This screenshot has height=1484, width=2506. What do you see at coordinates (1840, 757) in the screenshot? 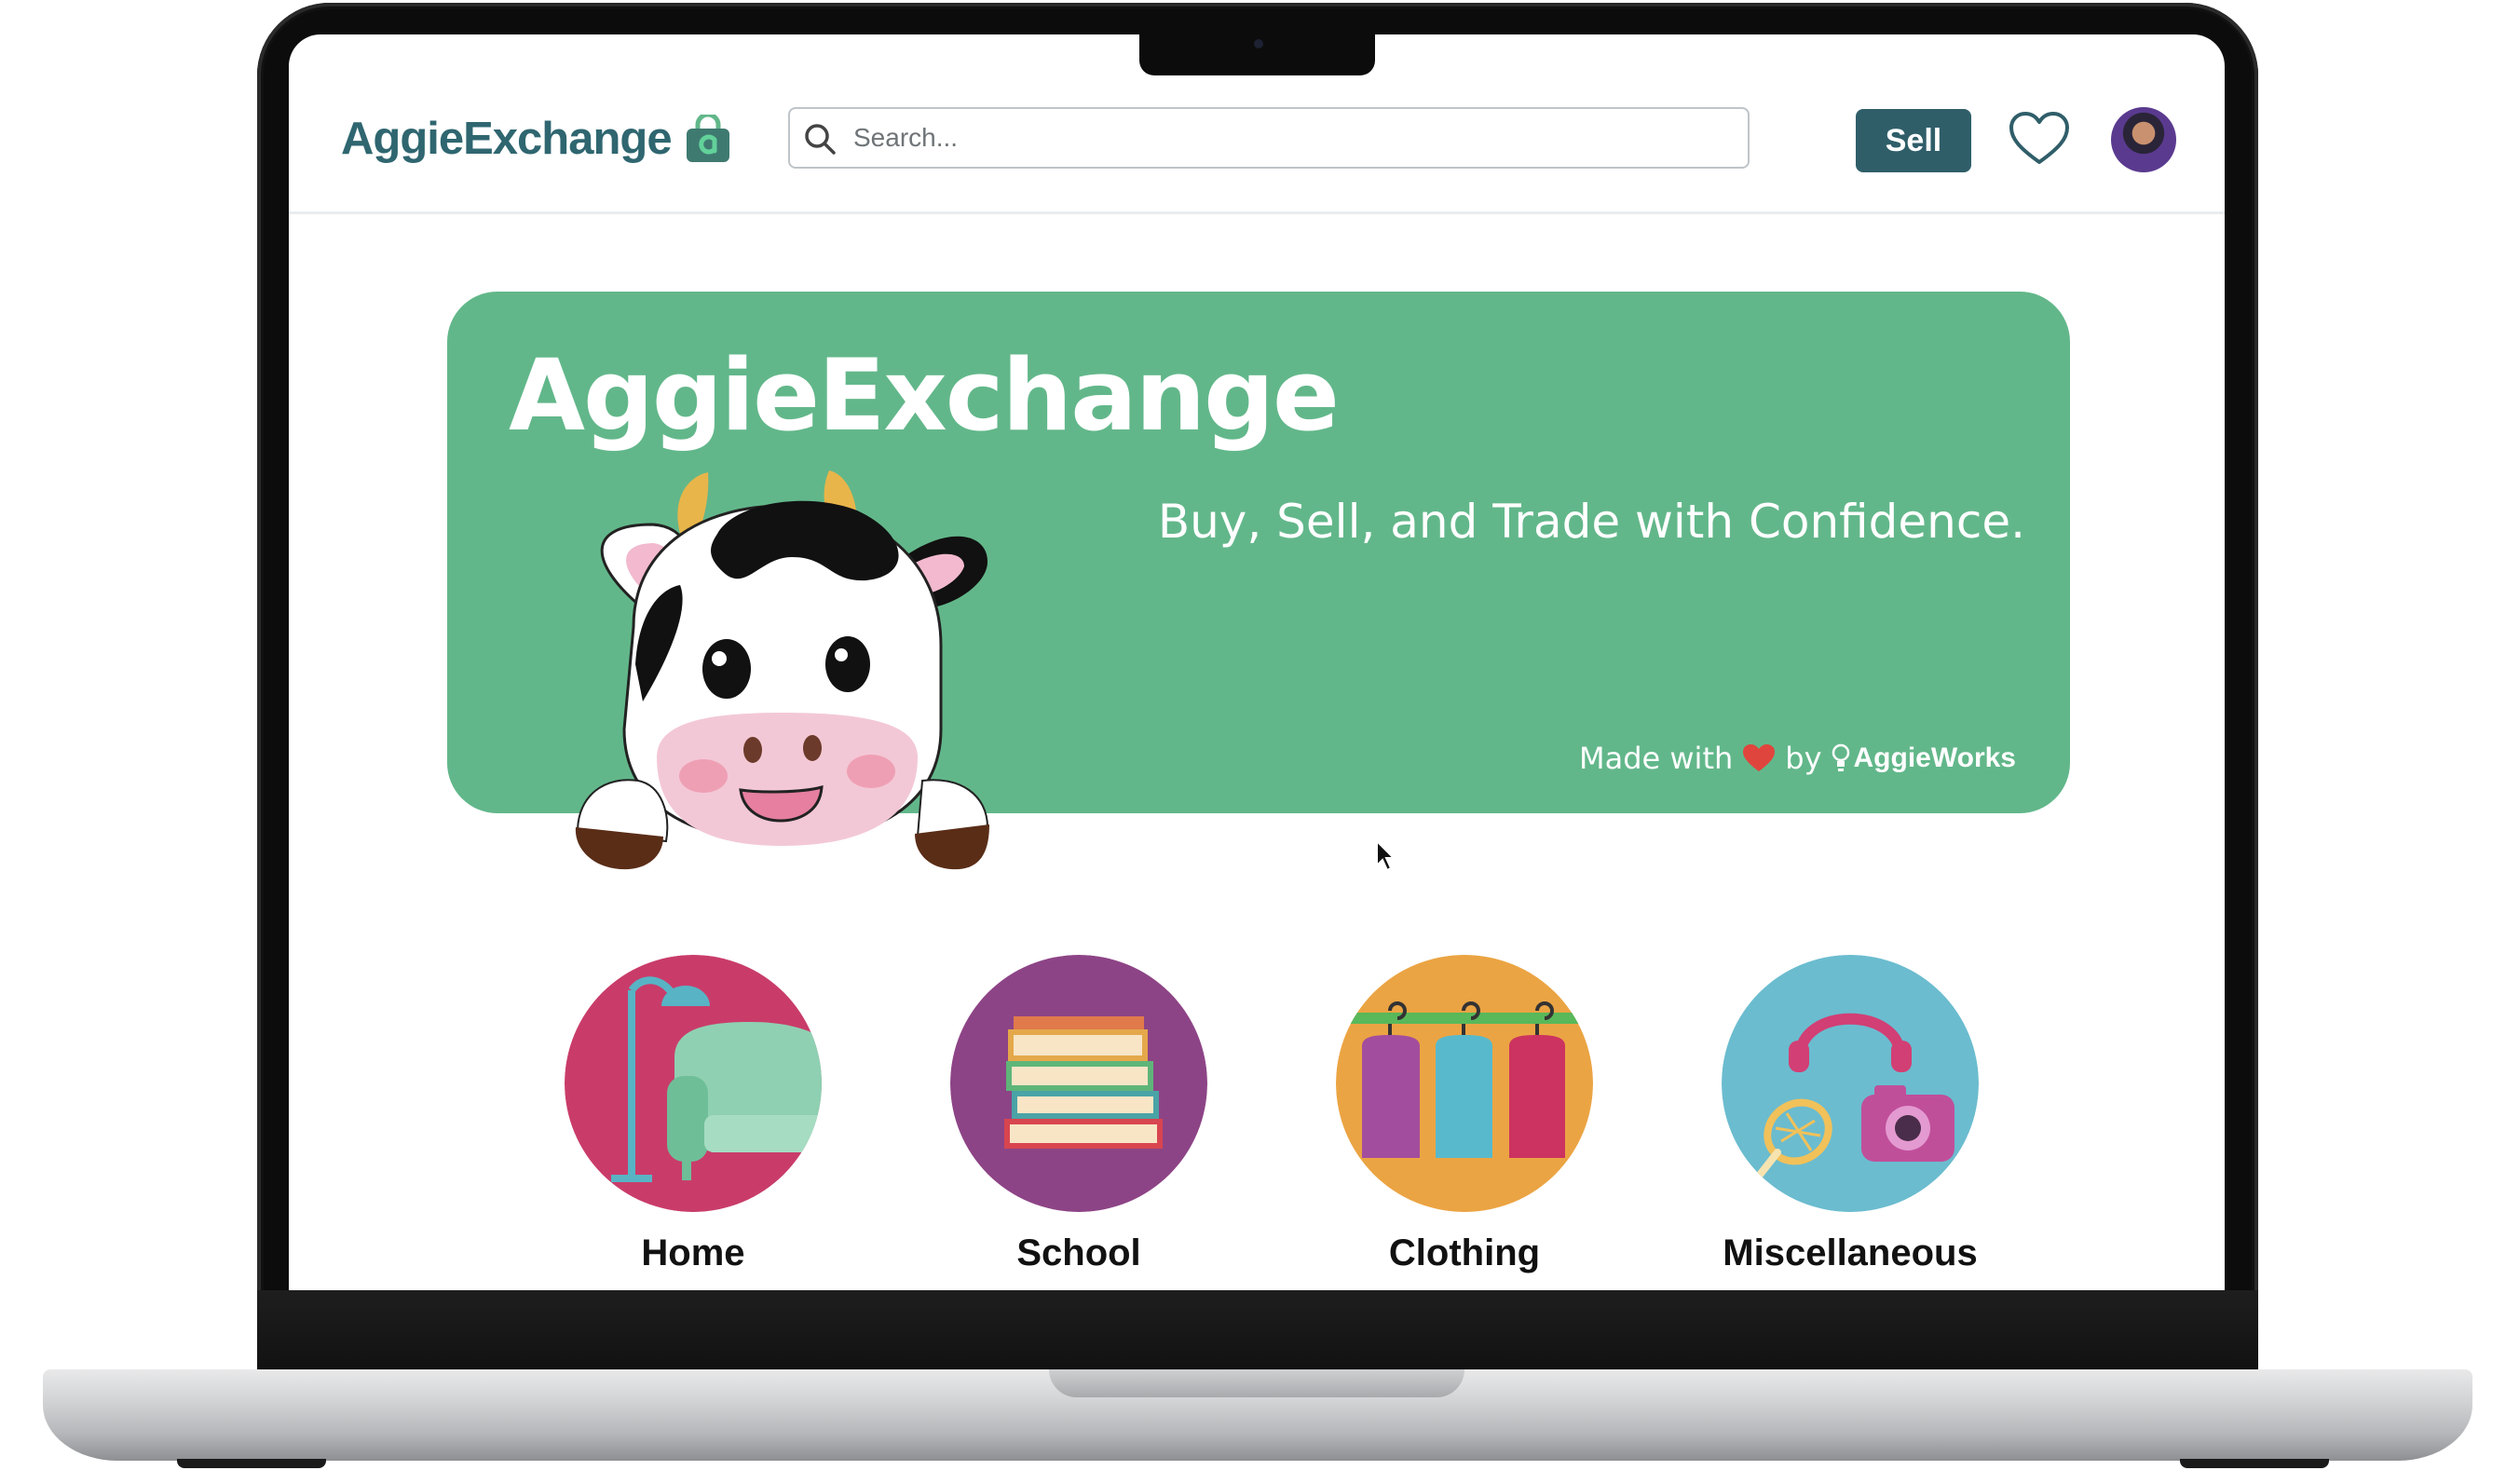
I see `lightbulb-icon` at bounding box center [1840, 757].